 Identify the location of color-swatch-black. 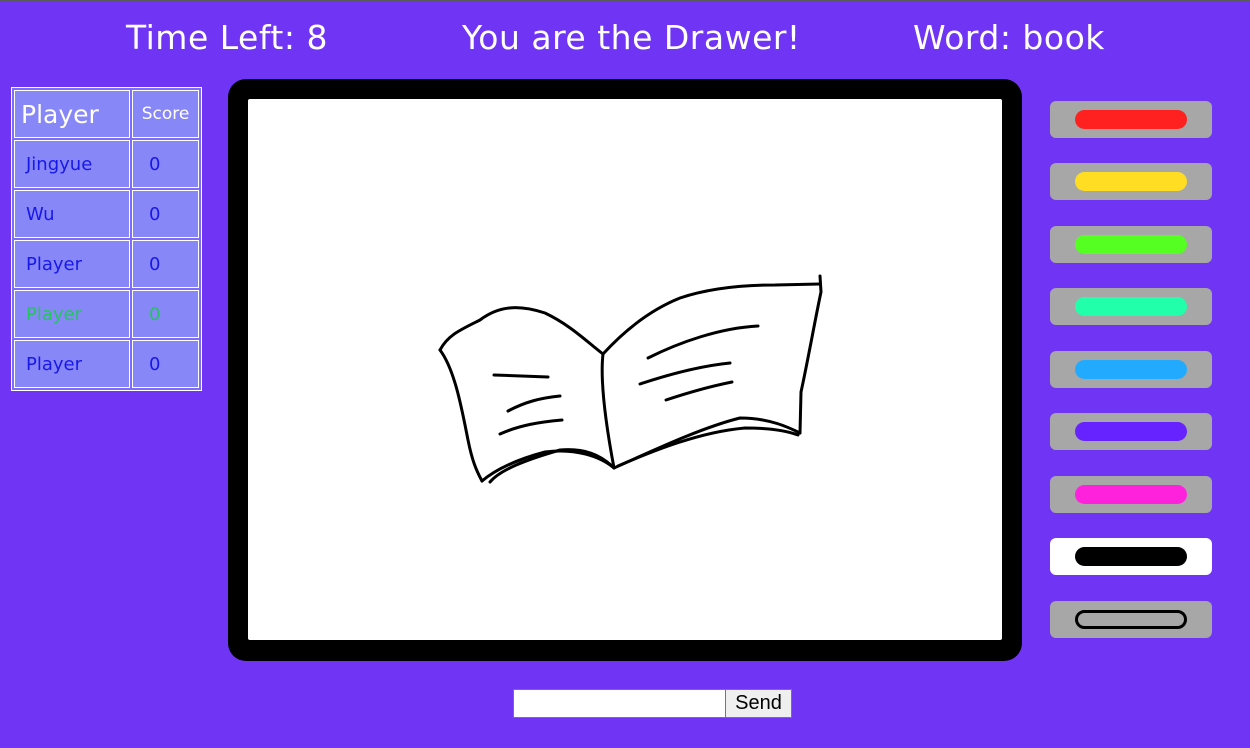
(1131, 556).